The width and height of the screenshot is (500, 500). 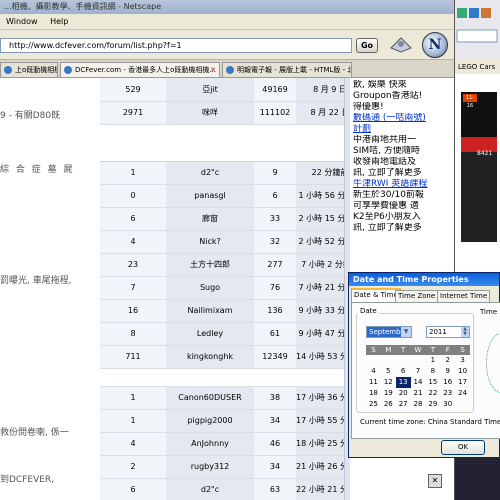 I want to click on row-gap, so click(x=232, y=377).